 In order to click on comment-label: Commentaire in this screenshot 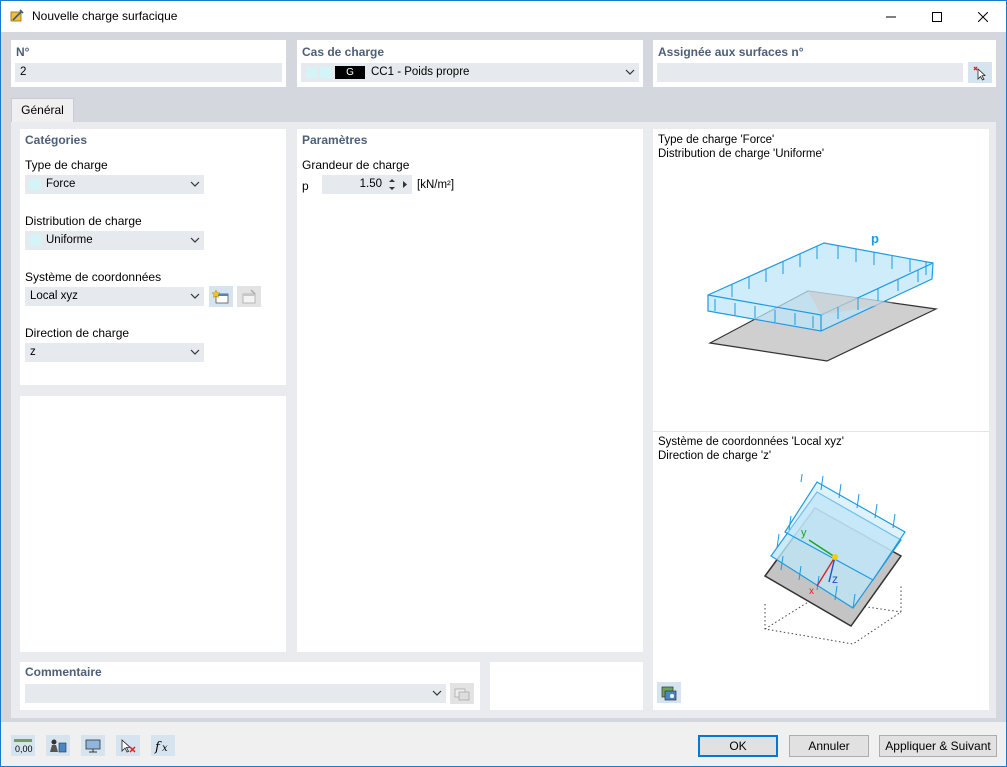, I will do `click(63, 672)`.